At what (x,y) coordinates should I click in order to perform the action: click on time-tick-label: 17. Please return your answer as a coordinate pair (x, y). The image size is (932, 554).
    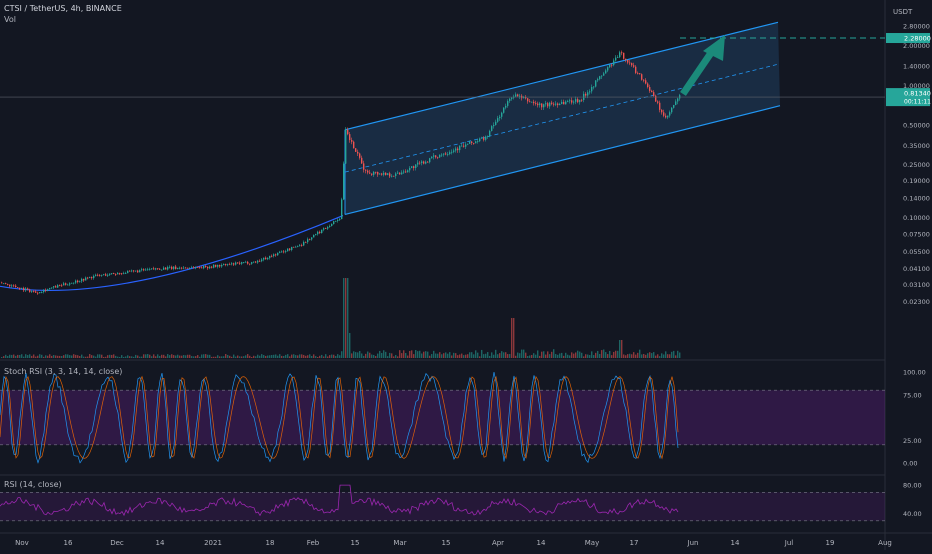
    Looking at the image, I should click on (634, 543).